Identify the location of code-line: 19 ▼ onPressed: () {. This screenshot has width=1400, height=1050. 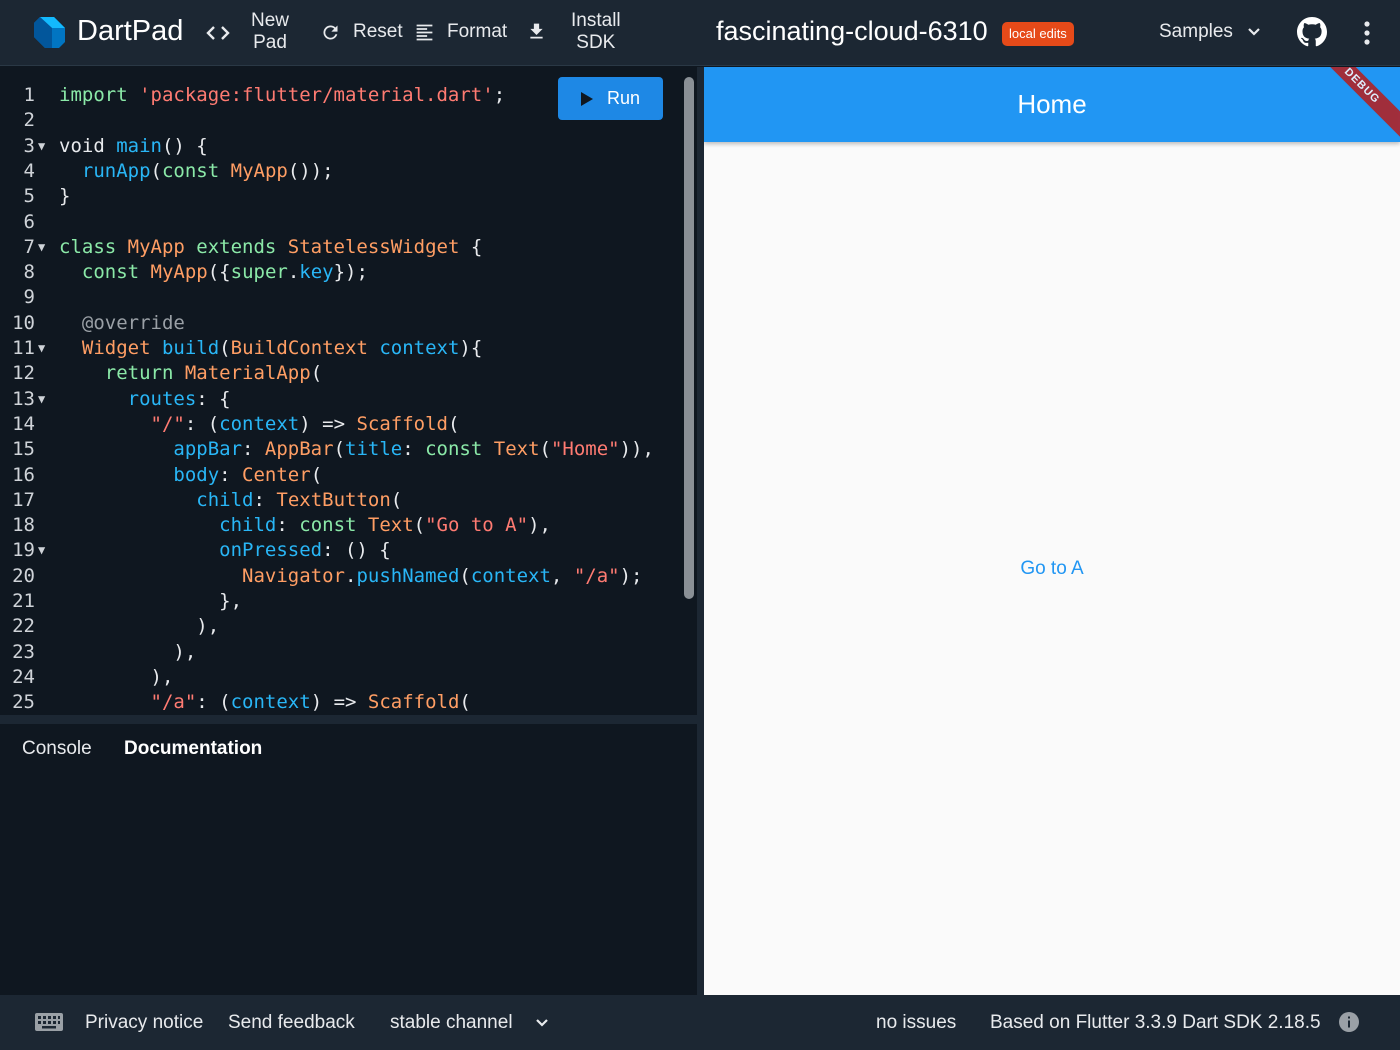
(340, 550).